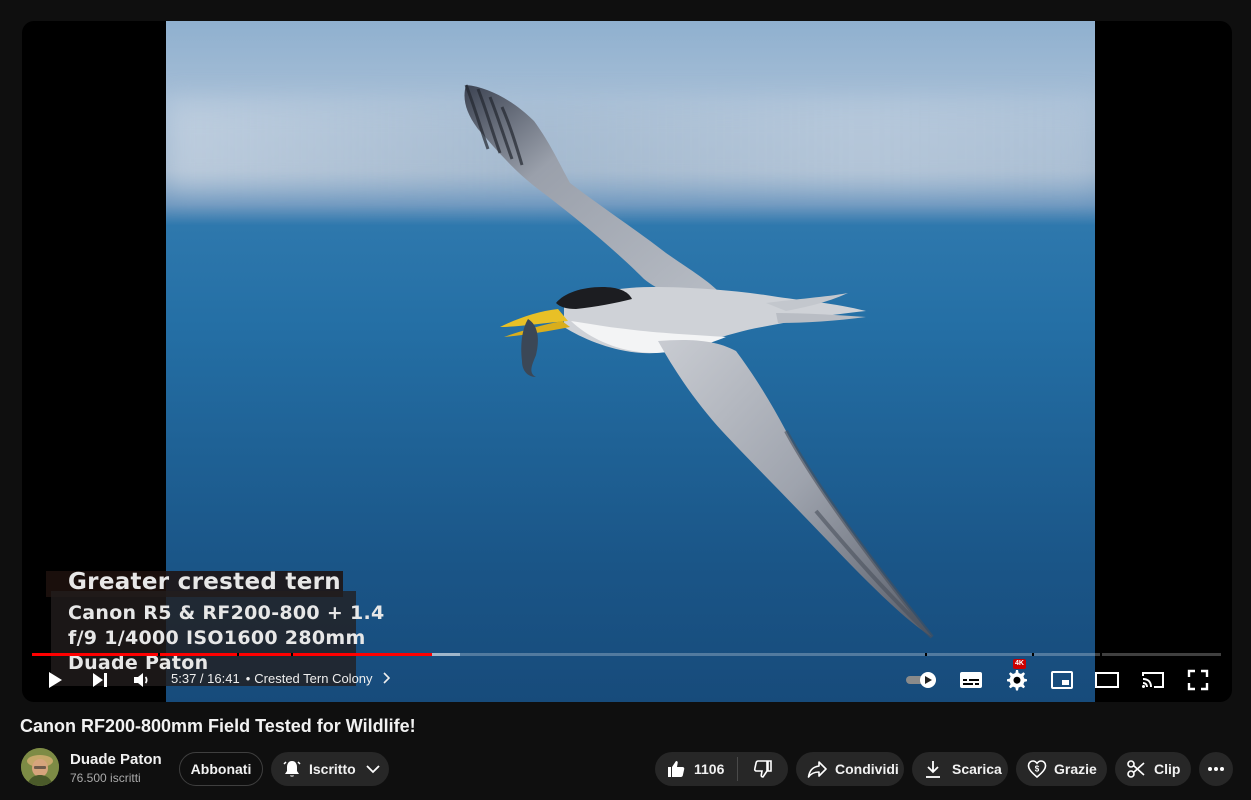  Describe the element at coordinates (313, 678) in the screenshot. I see `chapter-title: Crested Tern Colony` at that location.